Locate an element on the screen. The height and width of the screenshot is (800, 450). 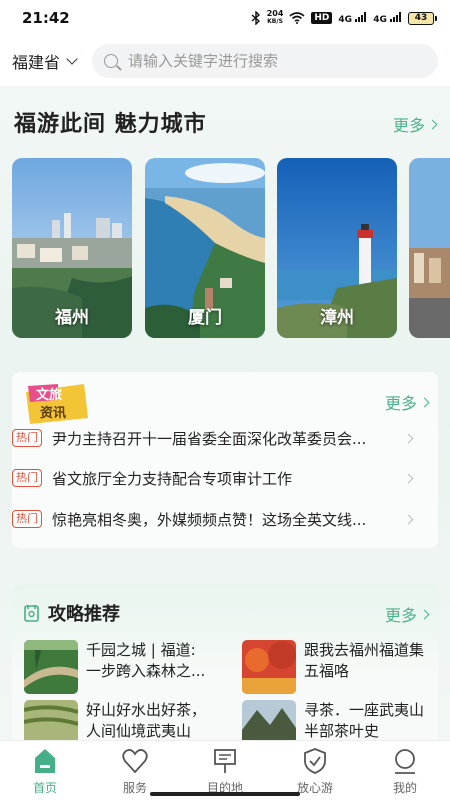
cities-more-link: 更多 is located at coordinates (415, 124).